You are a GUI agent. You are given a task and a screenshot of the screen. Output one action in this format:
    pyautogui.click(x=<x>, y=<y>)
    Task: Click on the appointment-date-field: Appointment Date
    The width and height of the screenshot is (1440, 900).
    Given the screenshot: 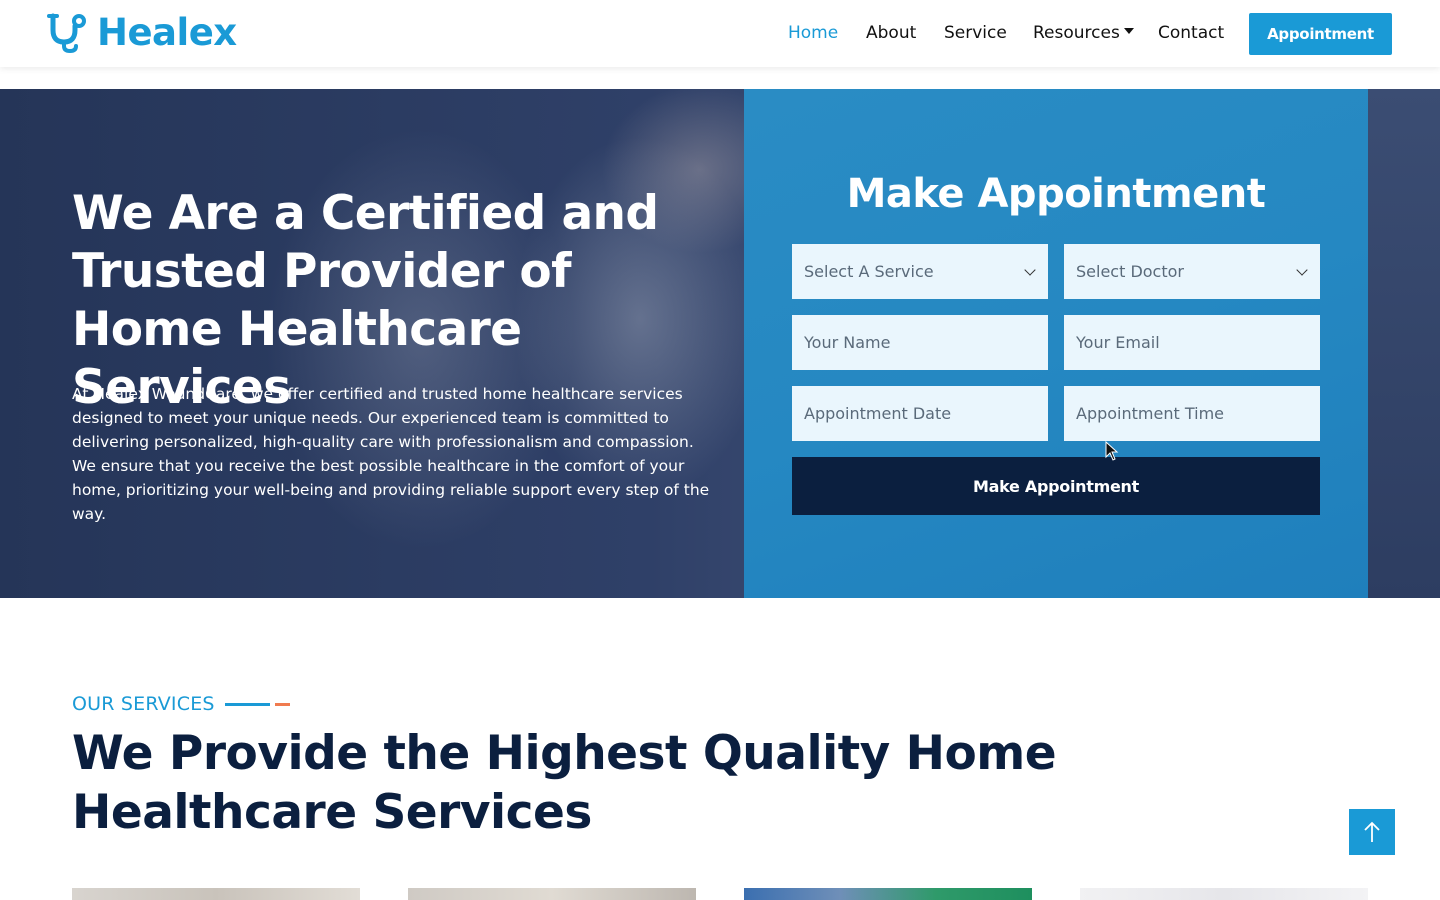 What is the action you would take?
    pyautogui.click(x=920, y=413)
    